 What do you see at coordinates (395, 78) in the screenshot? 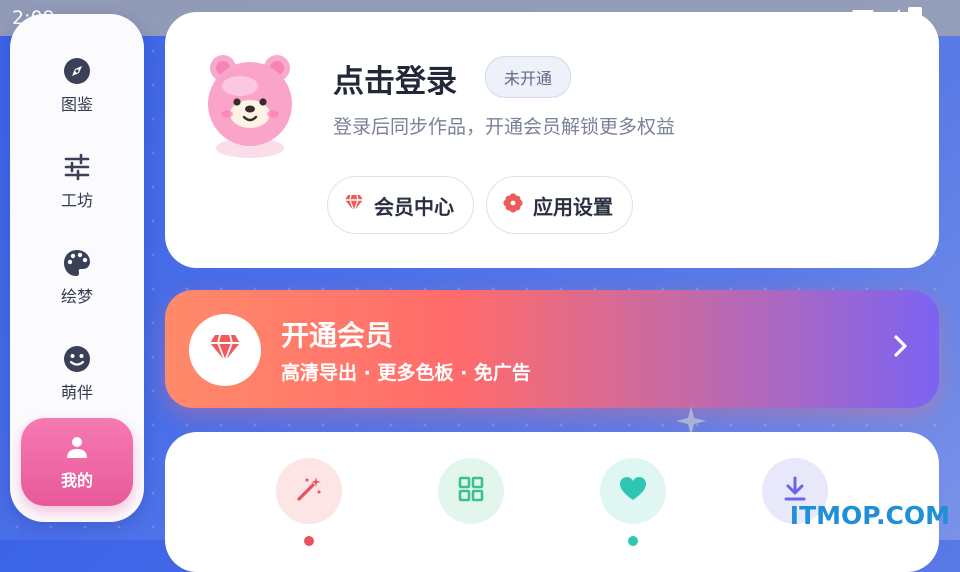
I see `login-title: 点击登录` at bounding box center [395, 78].